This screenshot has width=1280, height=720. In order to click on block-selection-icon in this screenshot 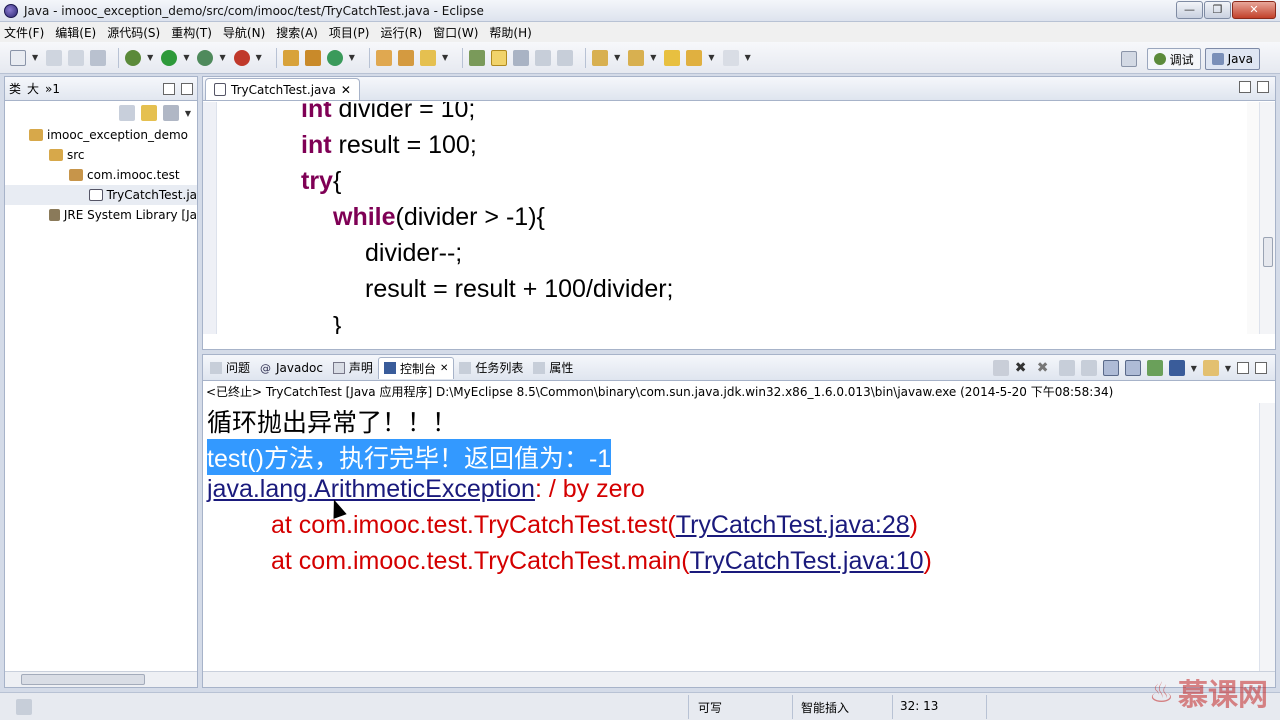, I will do `click(521, 57)`.